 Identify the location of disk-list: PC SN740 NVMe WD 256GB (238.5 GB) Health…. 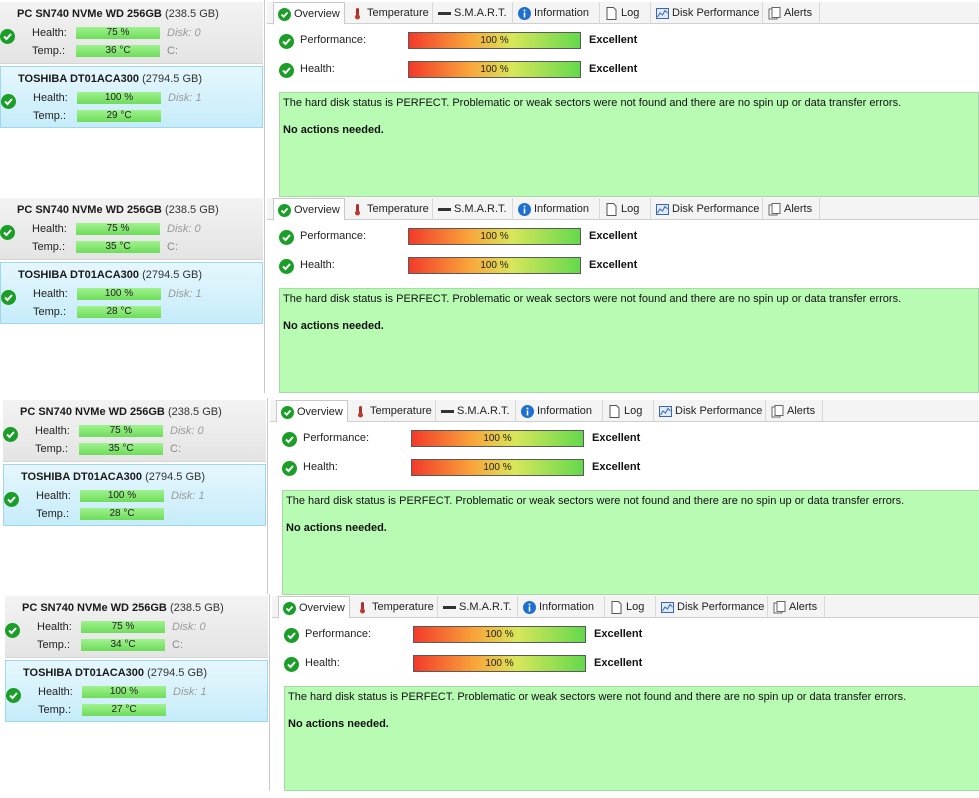
(132, 294).